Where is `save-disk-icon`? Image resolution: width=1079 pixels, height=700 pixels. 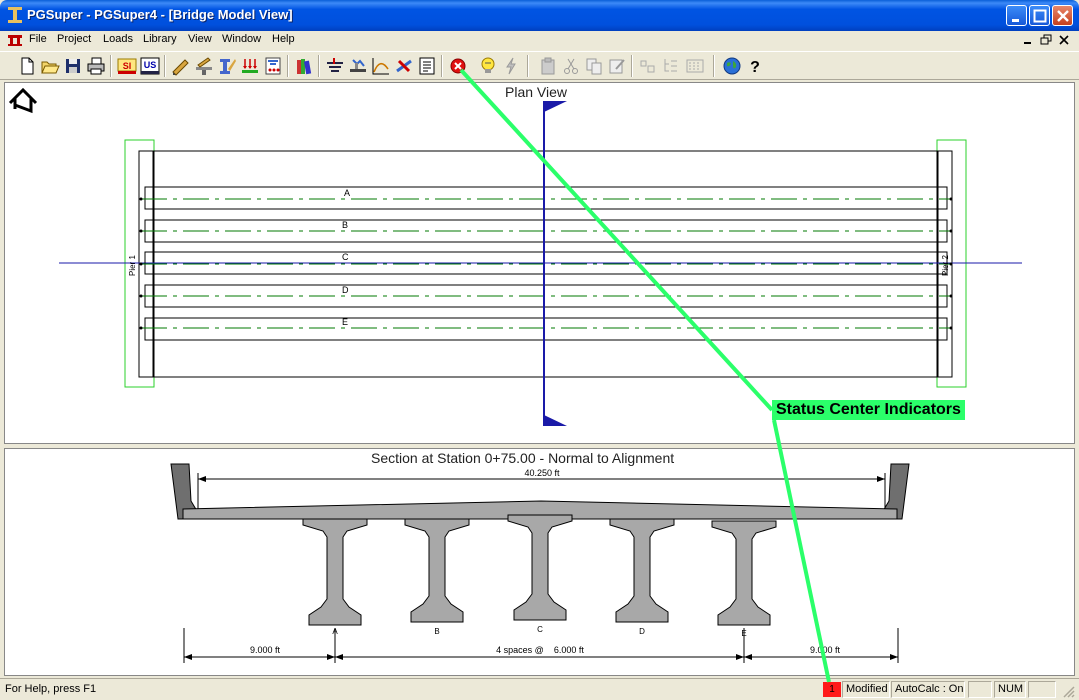
save-disk-icon is located at coordinates (73, 66).